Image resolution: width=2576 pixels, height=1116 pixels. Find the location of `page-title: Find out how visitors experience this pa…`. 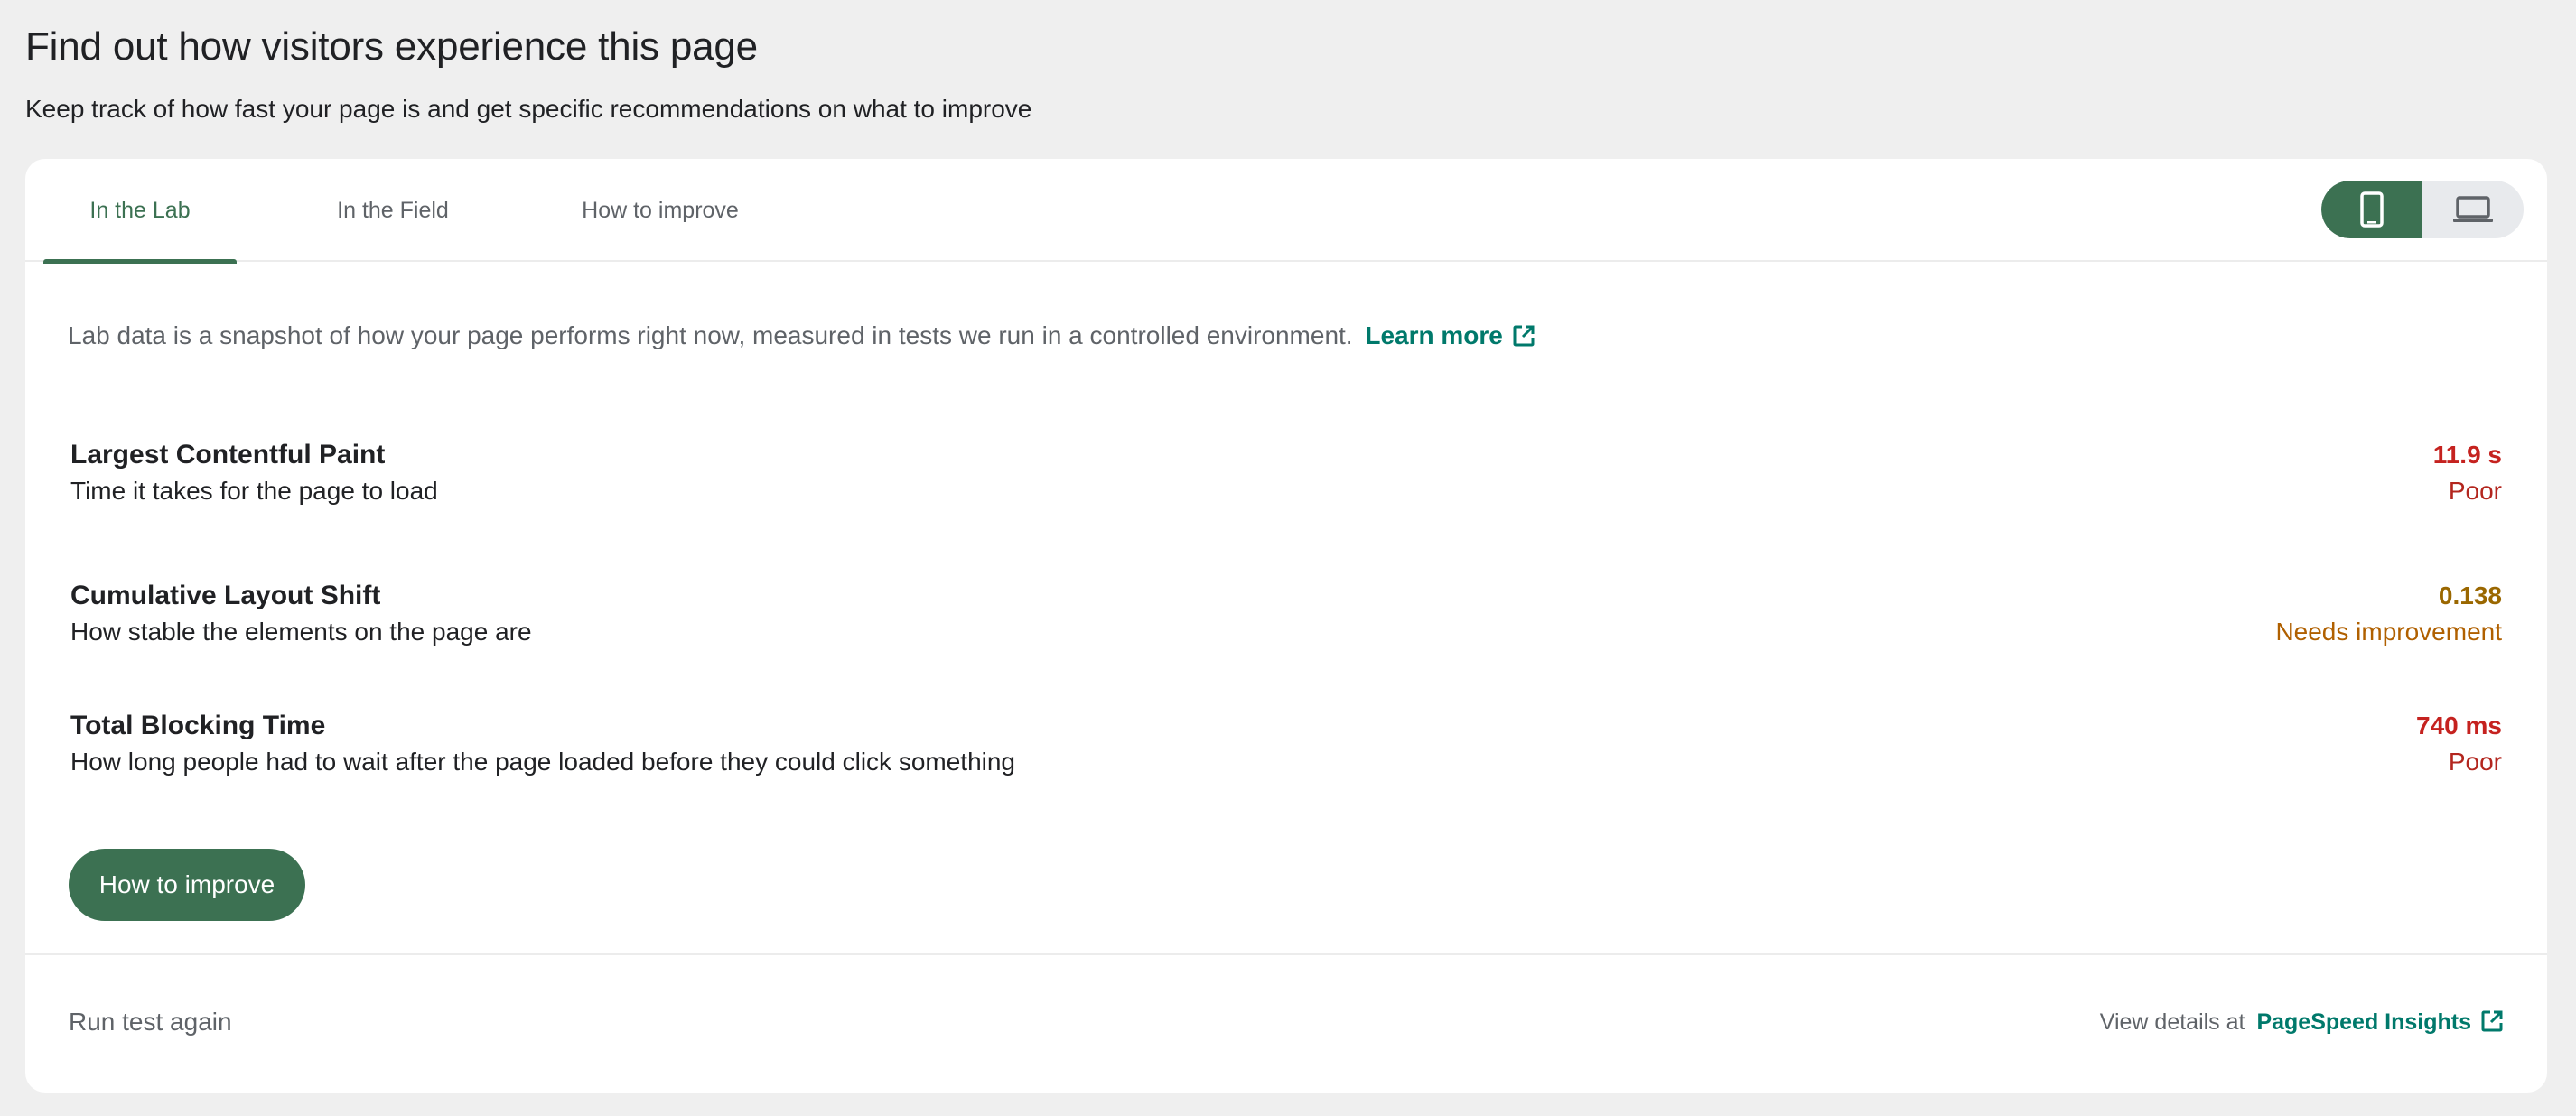

page-title: Find out how visitors experience this pa… is located at coordinates (391, 46).